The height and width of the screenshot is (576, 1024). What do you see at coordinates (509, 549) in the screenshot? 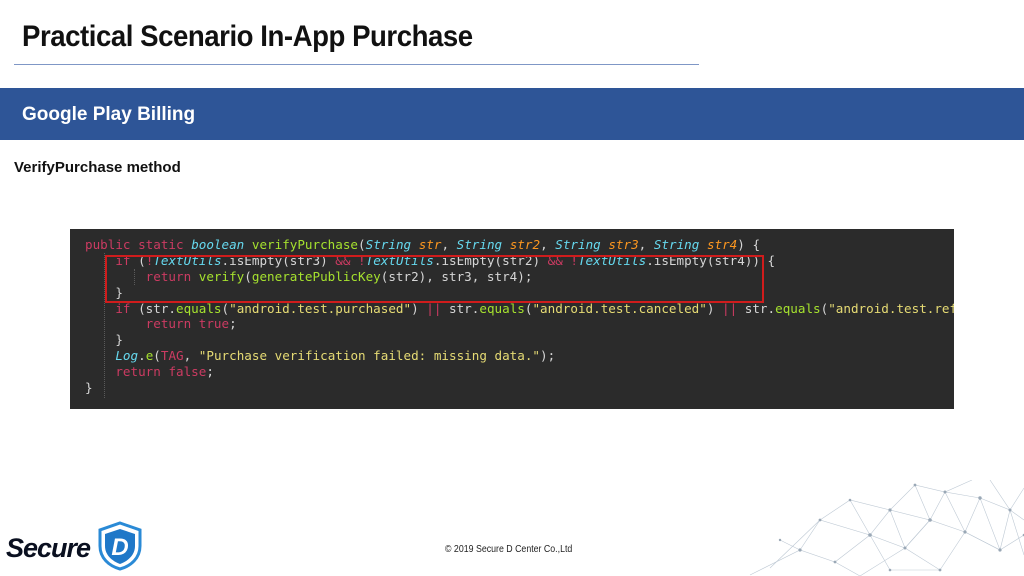
I see `copyright-footer: © 2019 Secure D Center Co.,Ltd` at bounding box center [509, 549].